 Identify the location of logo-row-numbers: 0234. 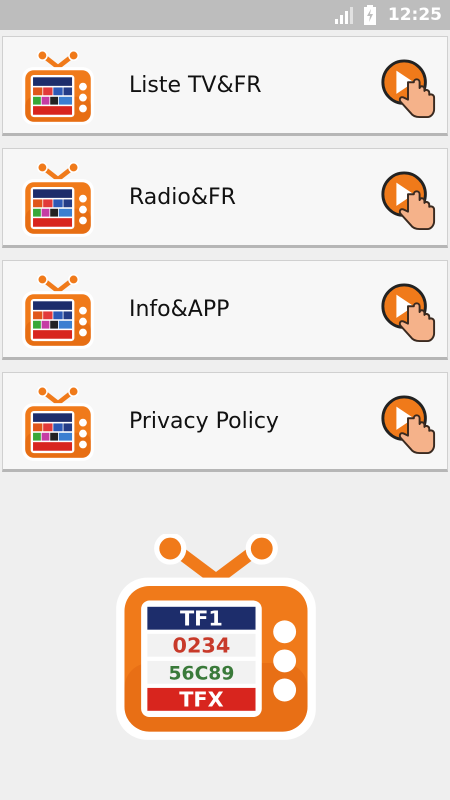
(201, 646).